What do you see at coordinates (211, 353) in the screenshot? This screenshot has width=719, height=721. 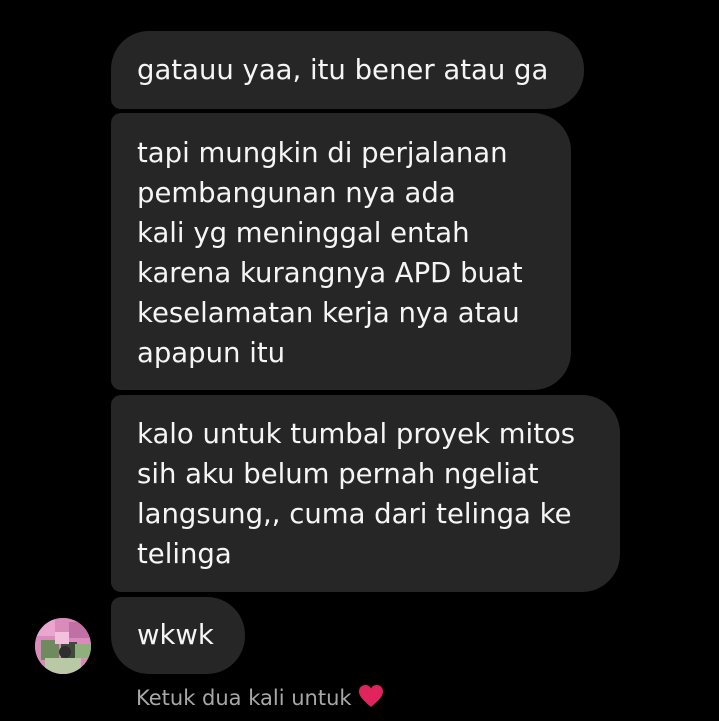 I see `message-text: apapun itu` at bounding box center [211, 353].